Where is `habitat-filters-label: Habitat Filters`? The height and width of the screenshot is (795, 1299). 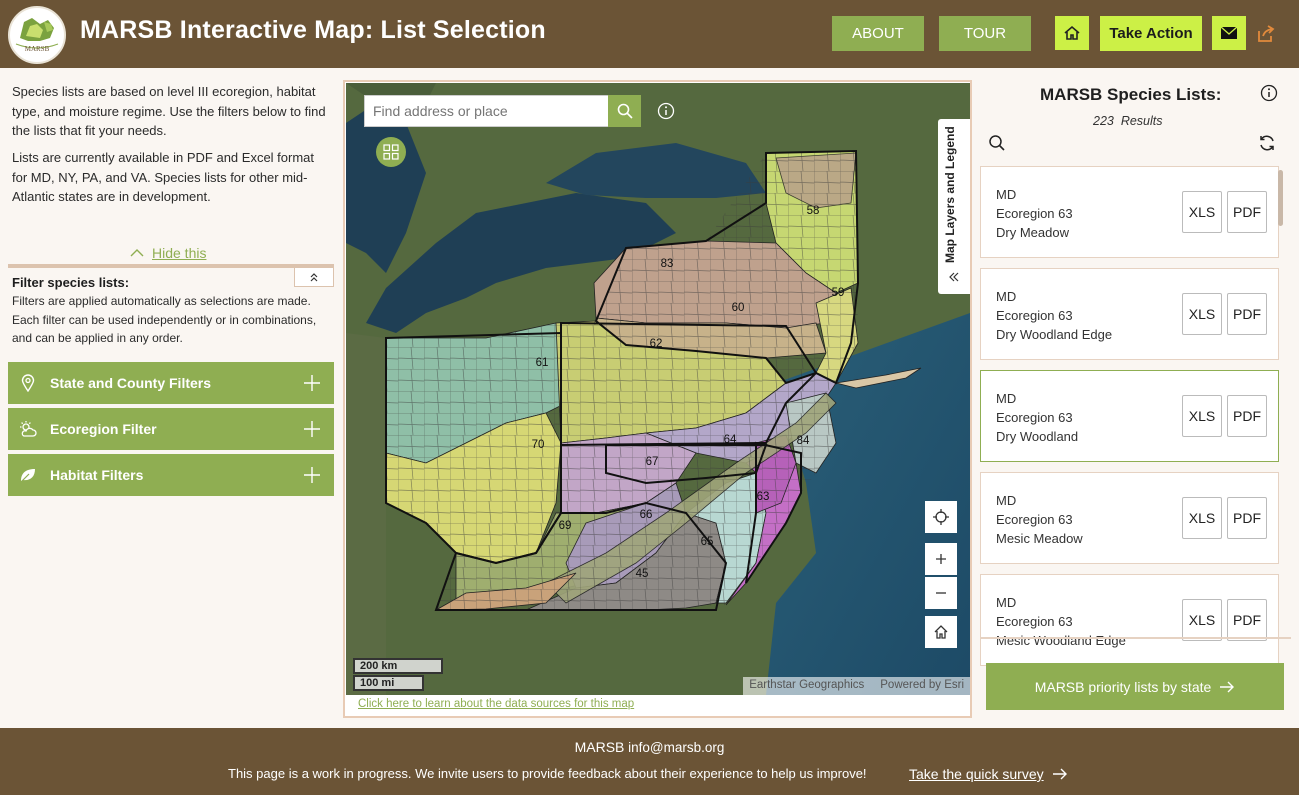 habitat-filters-label: Habitat Filters is located at coordinates (97, 475).